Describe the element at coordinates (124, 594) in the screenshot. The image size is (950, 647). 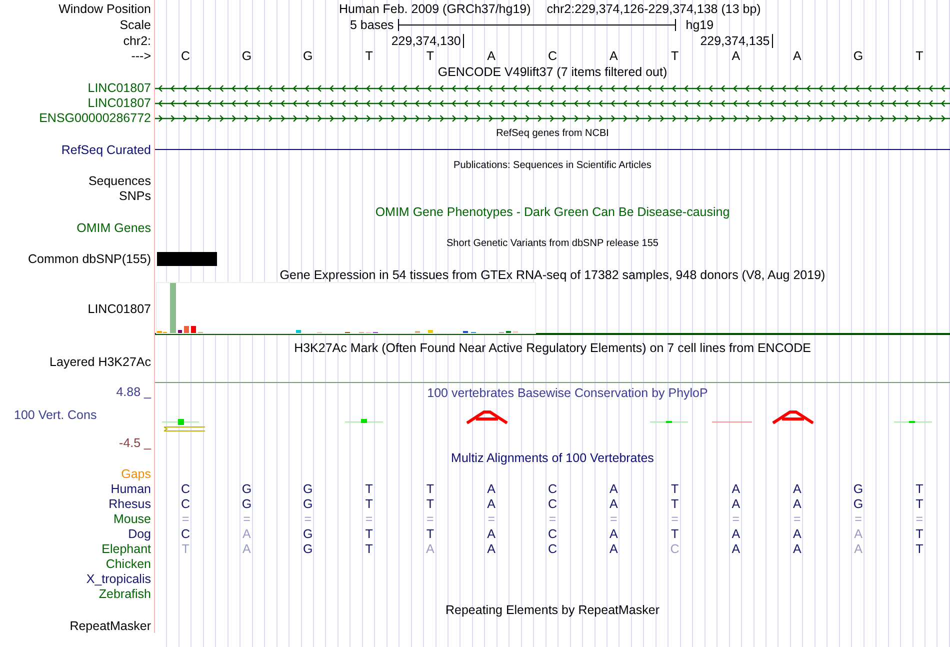
I see `species-label: Zebrafish` at that location.